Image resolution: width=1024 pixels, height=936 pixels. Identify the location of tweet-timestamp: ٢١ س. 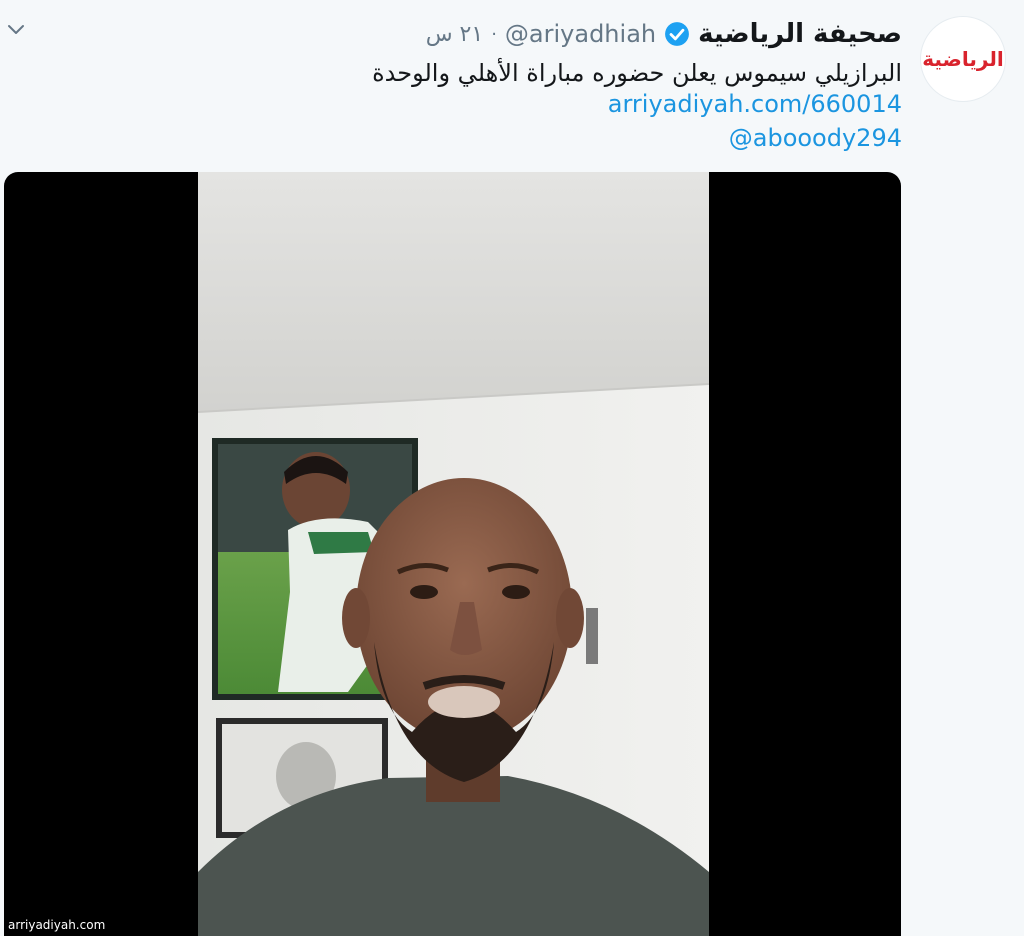
(455, 34).